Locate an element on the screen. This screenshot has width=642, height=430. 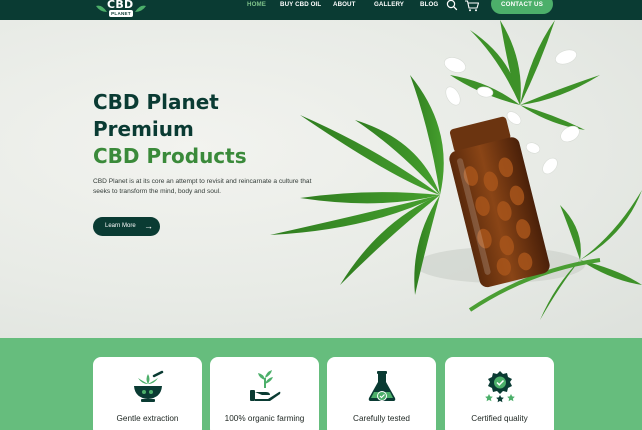
hand-plant-icon is located at coordinates (265, 385).